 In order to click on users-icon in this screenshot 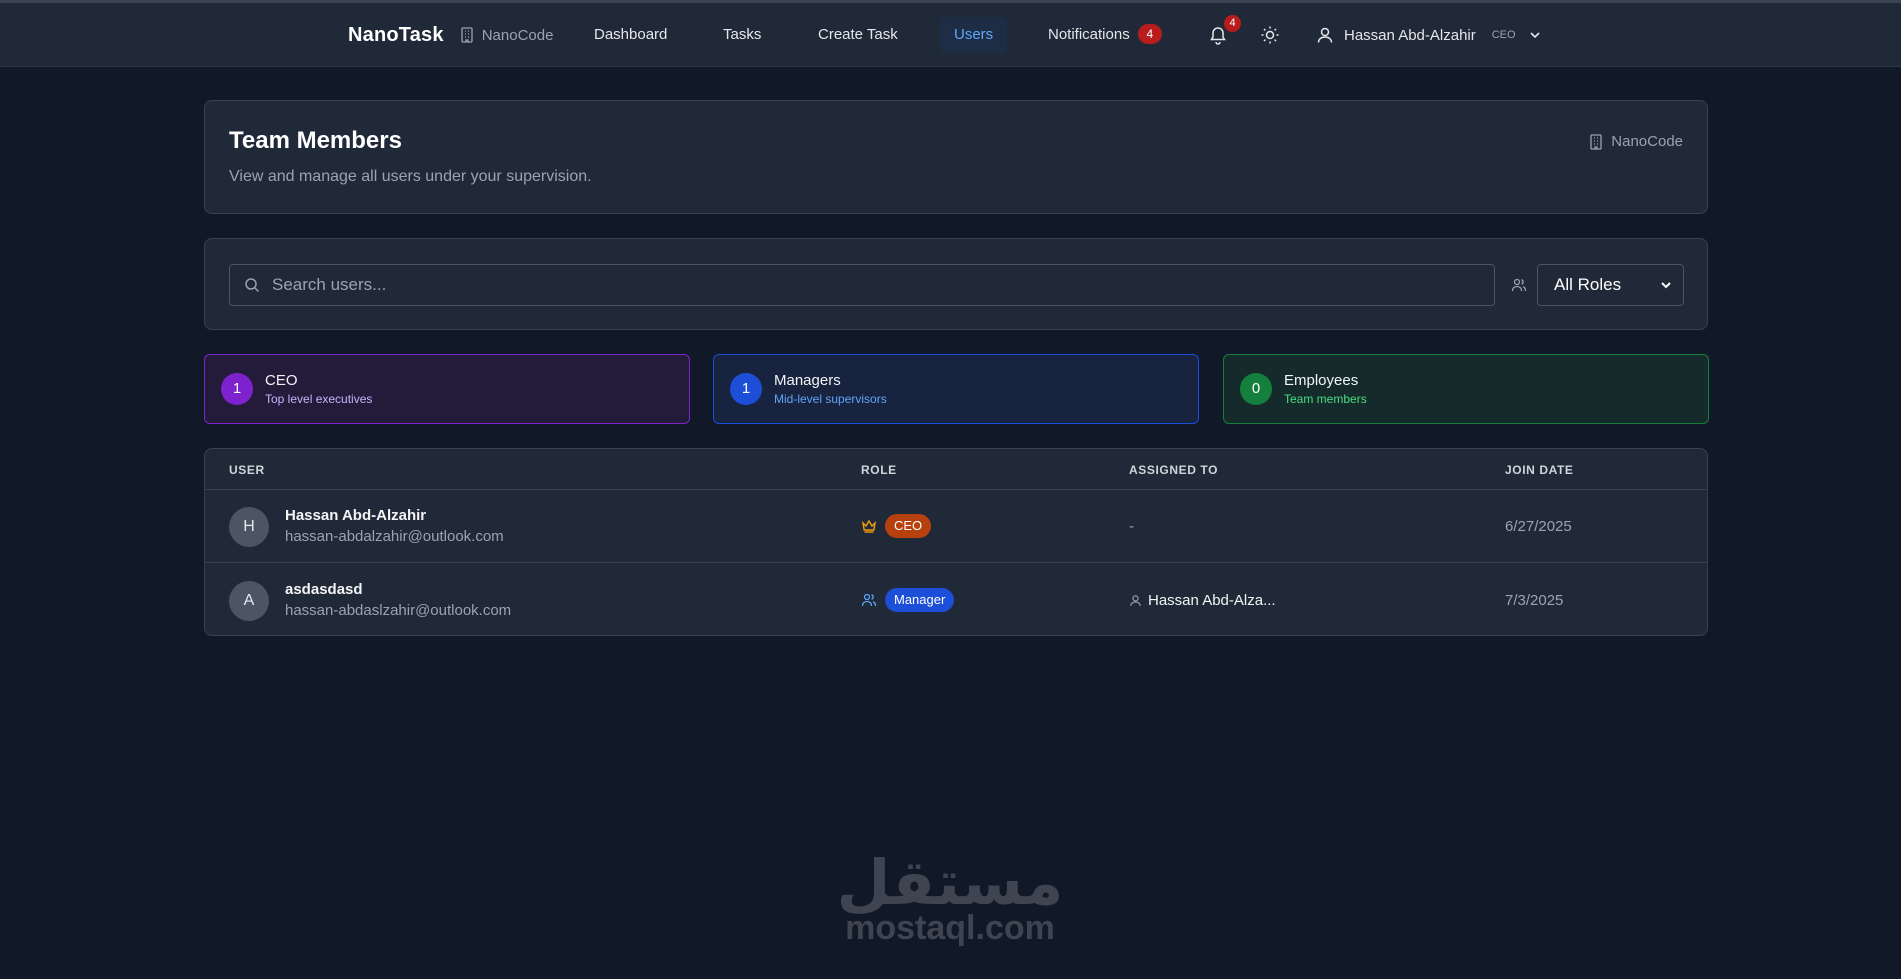, I will do `click(869, 600)`.